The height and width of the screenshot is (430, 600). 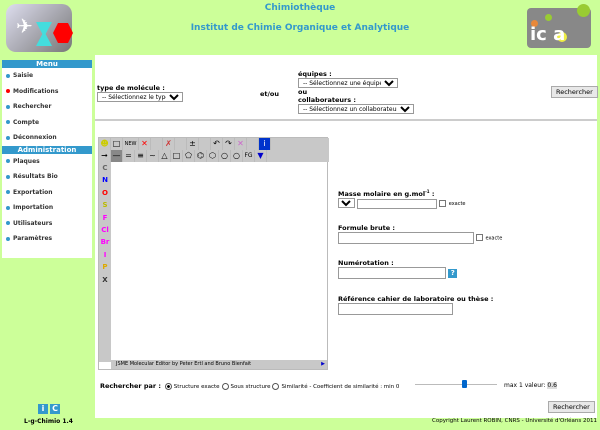 What do you see at coordinates (367, 228) in the screenshot?
I see `formule-label: Formule brute :` at bounding box center [367, 228].